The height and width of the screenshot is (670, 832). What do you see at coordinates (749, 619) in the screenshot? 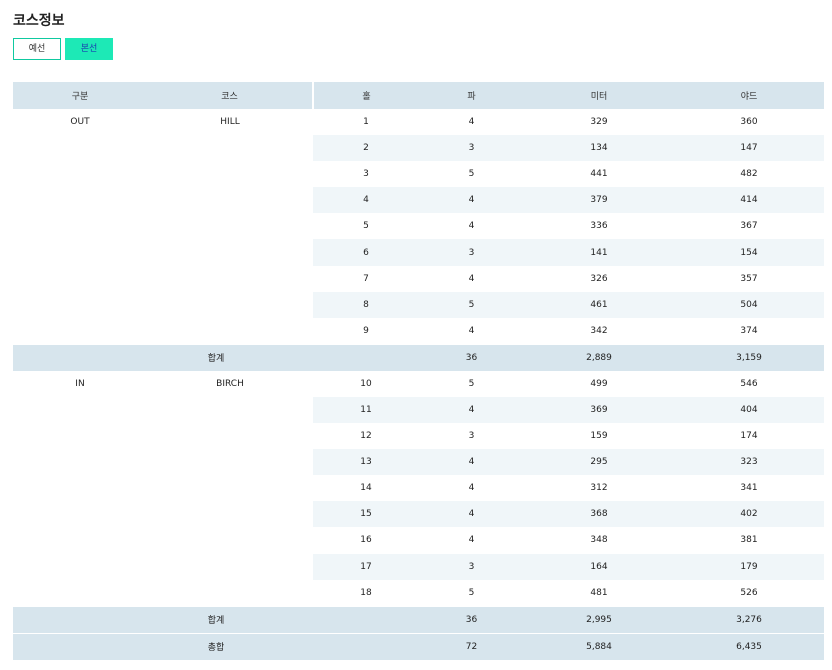
I see `subtotal-yard: 3,276` at bounding box center [749, 619].